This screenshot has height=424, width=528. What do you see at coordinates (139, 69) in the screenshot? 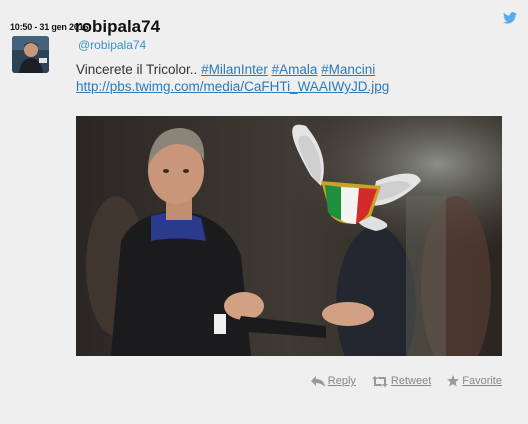
I see `tweet-text-prefix: Vincerete il Tricolor..` at bounding box center [139, 69].